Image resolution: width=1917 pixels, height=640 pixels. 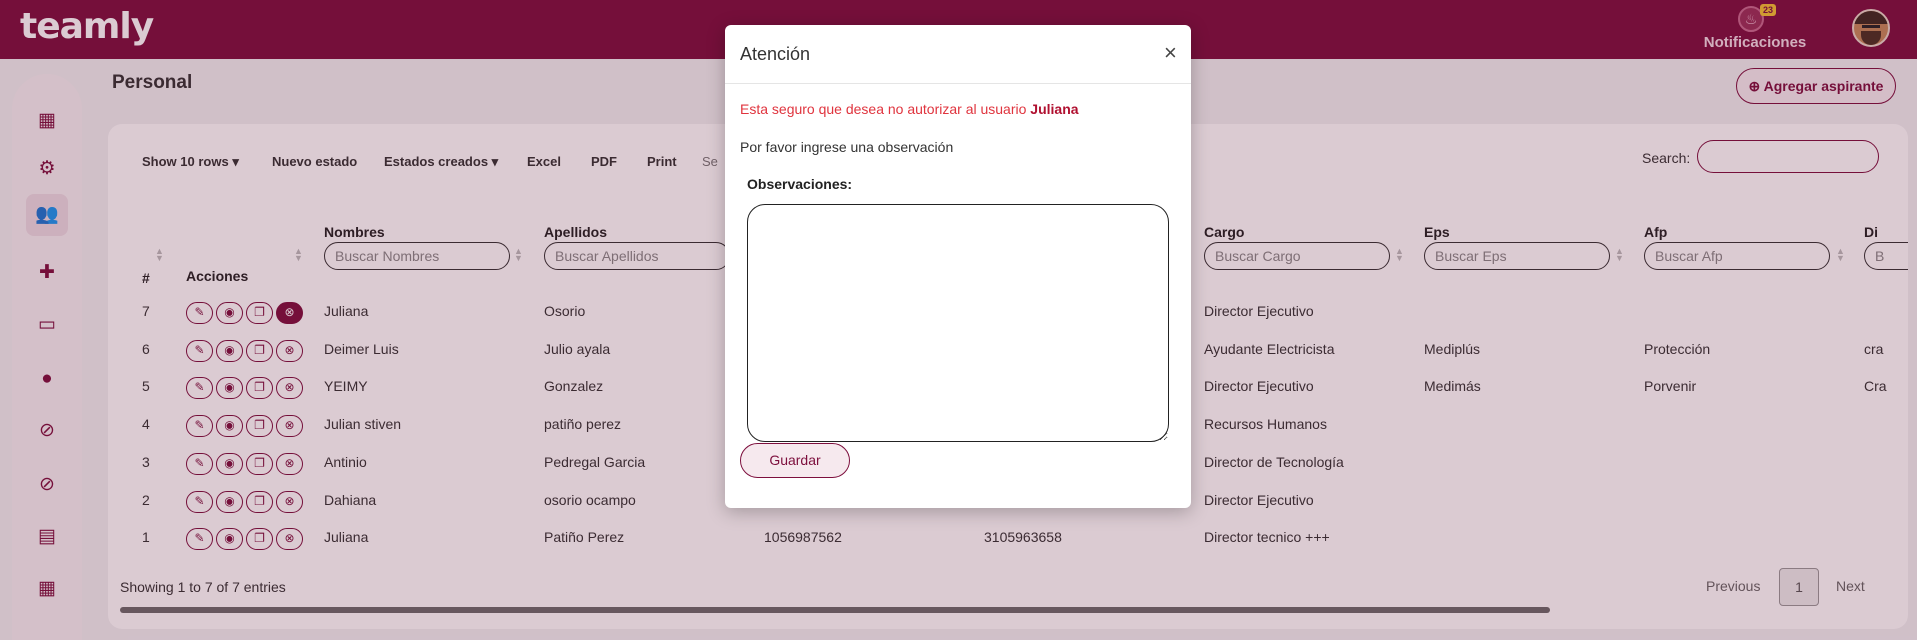 I want to click on save-button: Guardar, so click(x=795, y=460).